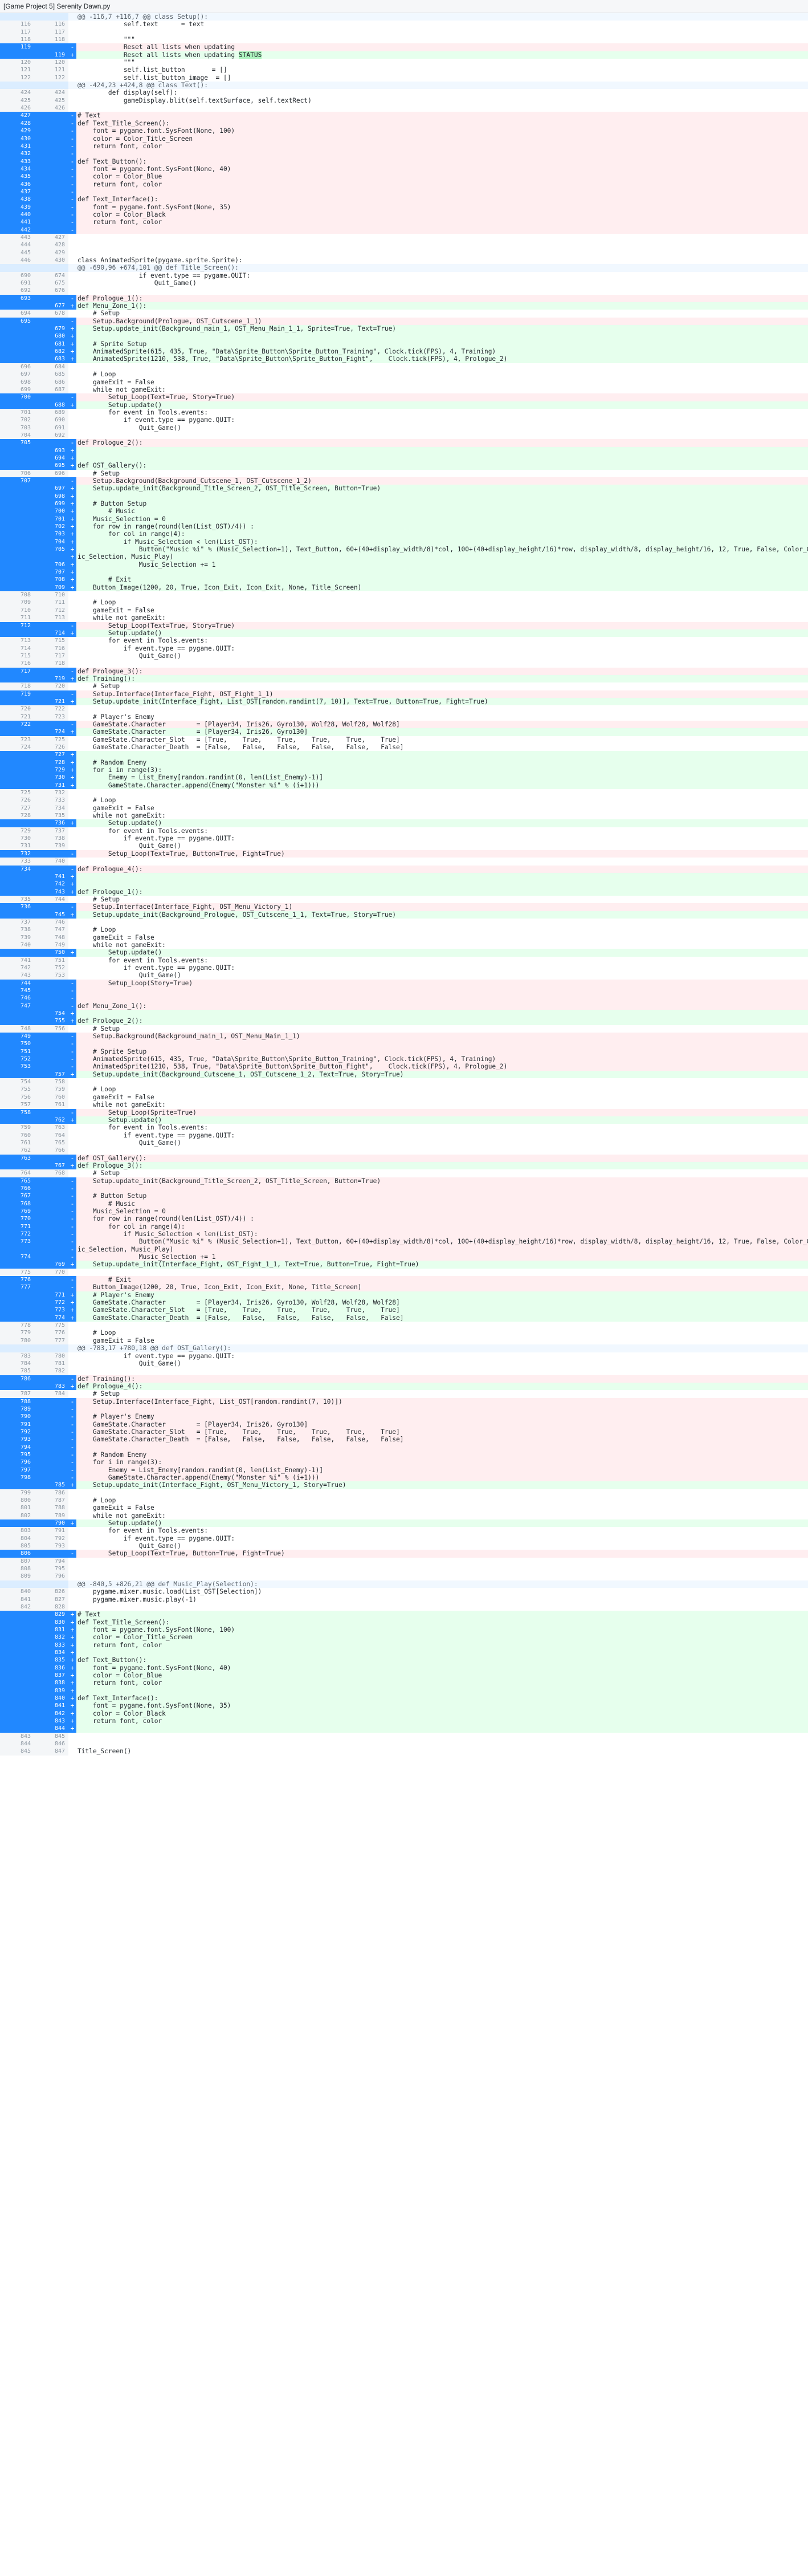  What do you see at coordinates (51, 473) in the screenshot?
I see `new-line-number: 696` at bounding box center [51, 473].